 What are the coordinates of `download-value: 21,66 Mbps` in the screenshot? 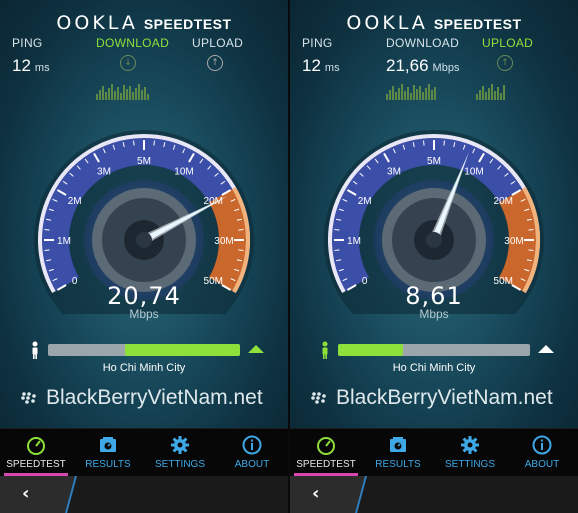 It's located at (423, 65).